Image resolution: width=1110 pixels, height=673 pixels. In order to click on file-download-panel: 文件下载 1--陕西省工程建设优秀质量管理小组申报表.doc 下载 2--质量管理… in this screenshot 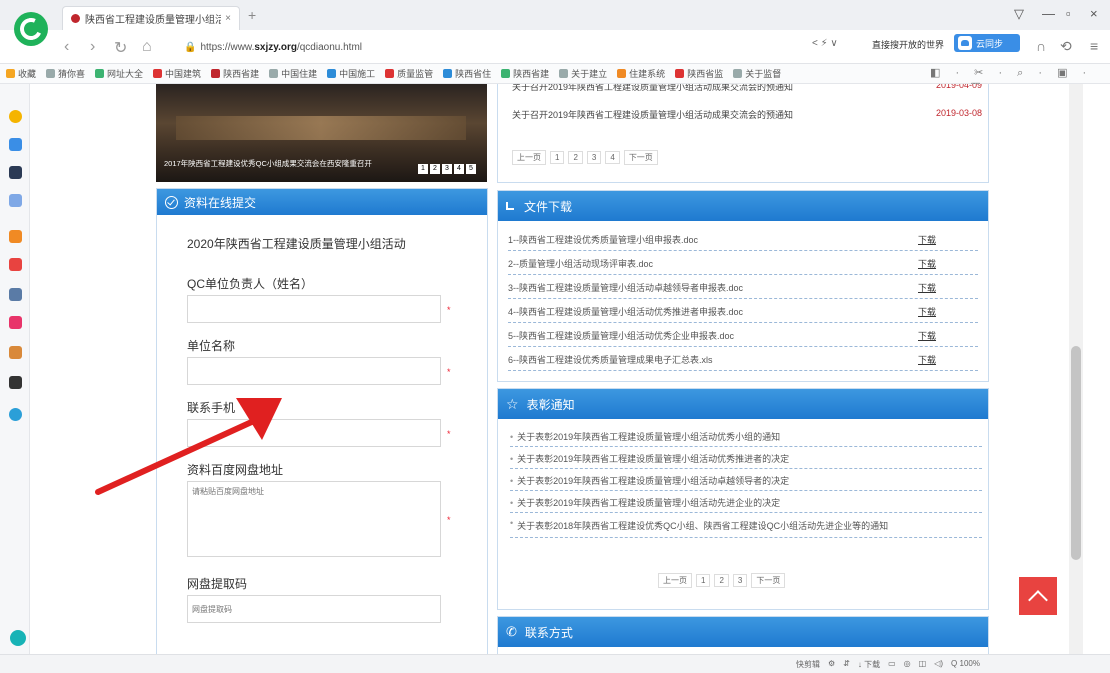, I will do `click(743, 286)`.